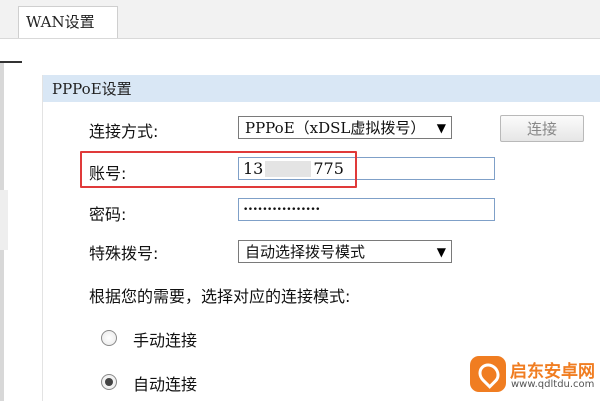 The image size is (600, 401). Describe the element at coordinates (109, 338) in the screenshot. I see `manual-connect-radio` at that location.